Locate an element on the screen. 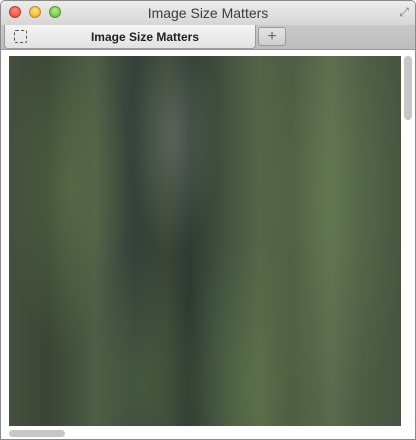  horizontal-scrollbar is located at coordinates (37, 433).